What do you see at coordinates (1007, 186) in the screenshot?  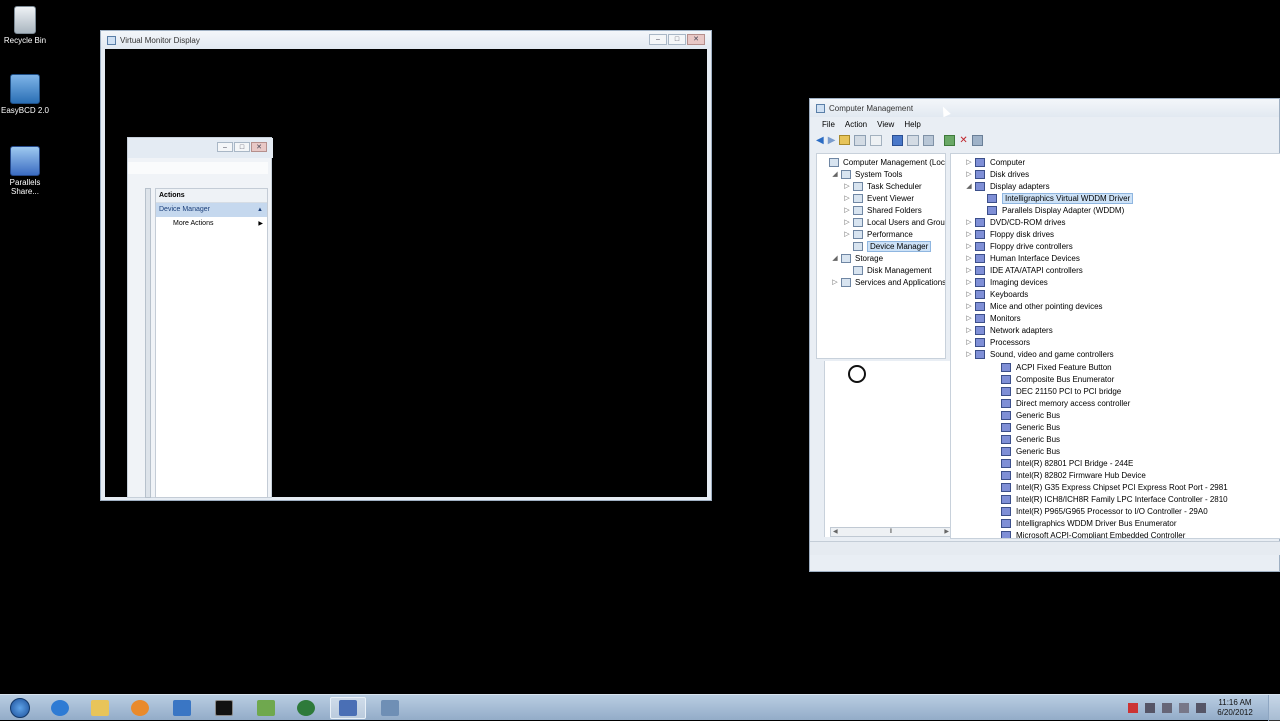 I see `device-category: ◢ Display adapters` at bounding box center [1007, 186].